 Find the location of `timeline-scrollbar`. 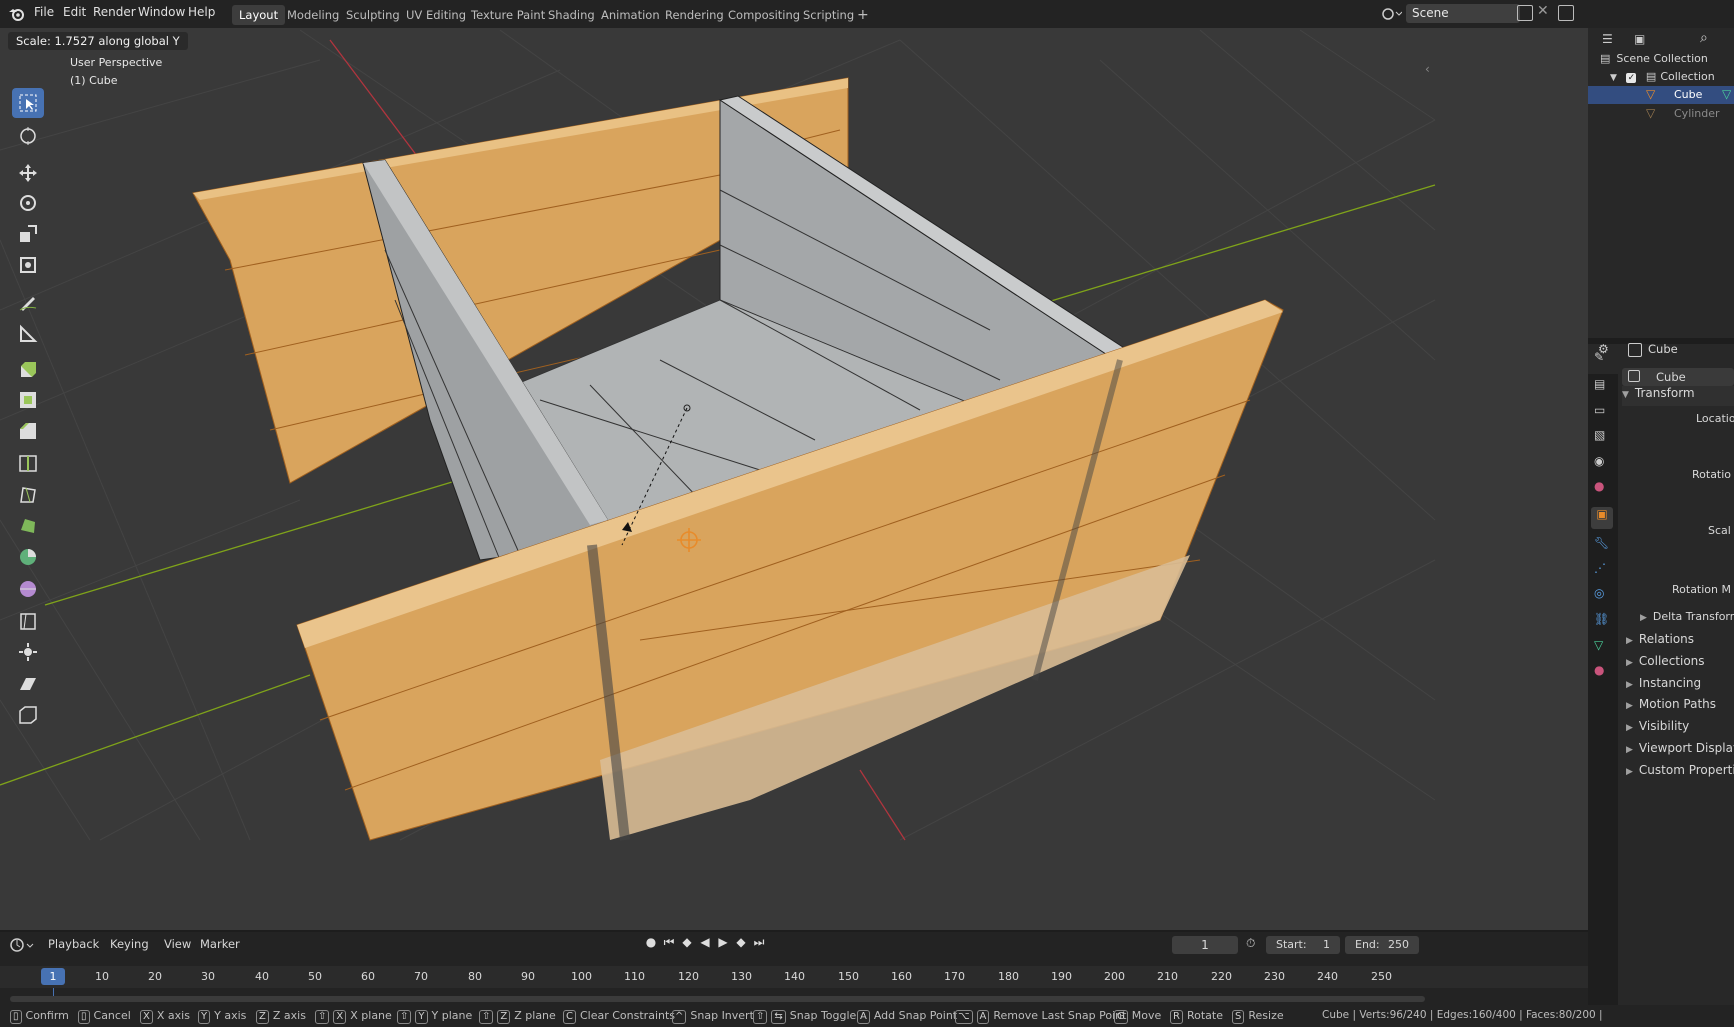

timeline-scrollbar is located at coordinates (717, 999).